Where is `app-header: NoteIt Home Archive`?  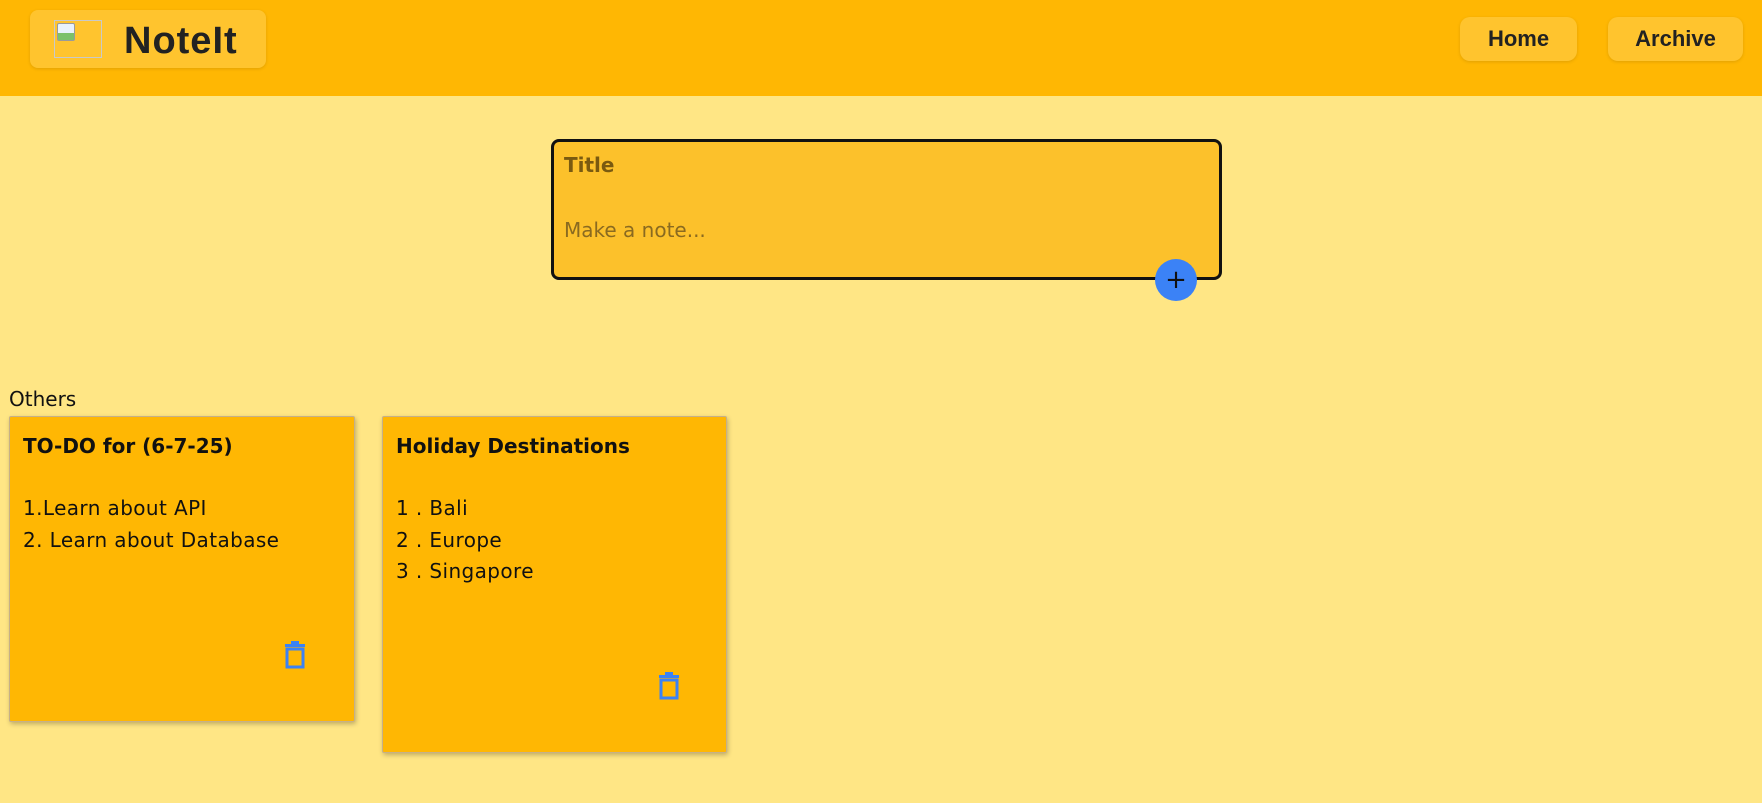
app-header: NoteIt Home Archive is located at coordinates (881, 48).